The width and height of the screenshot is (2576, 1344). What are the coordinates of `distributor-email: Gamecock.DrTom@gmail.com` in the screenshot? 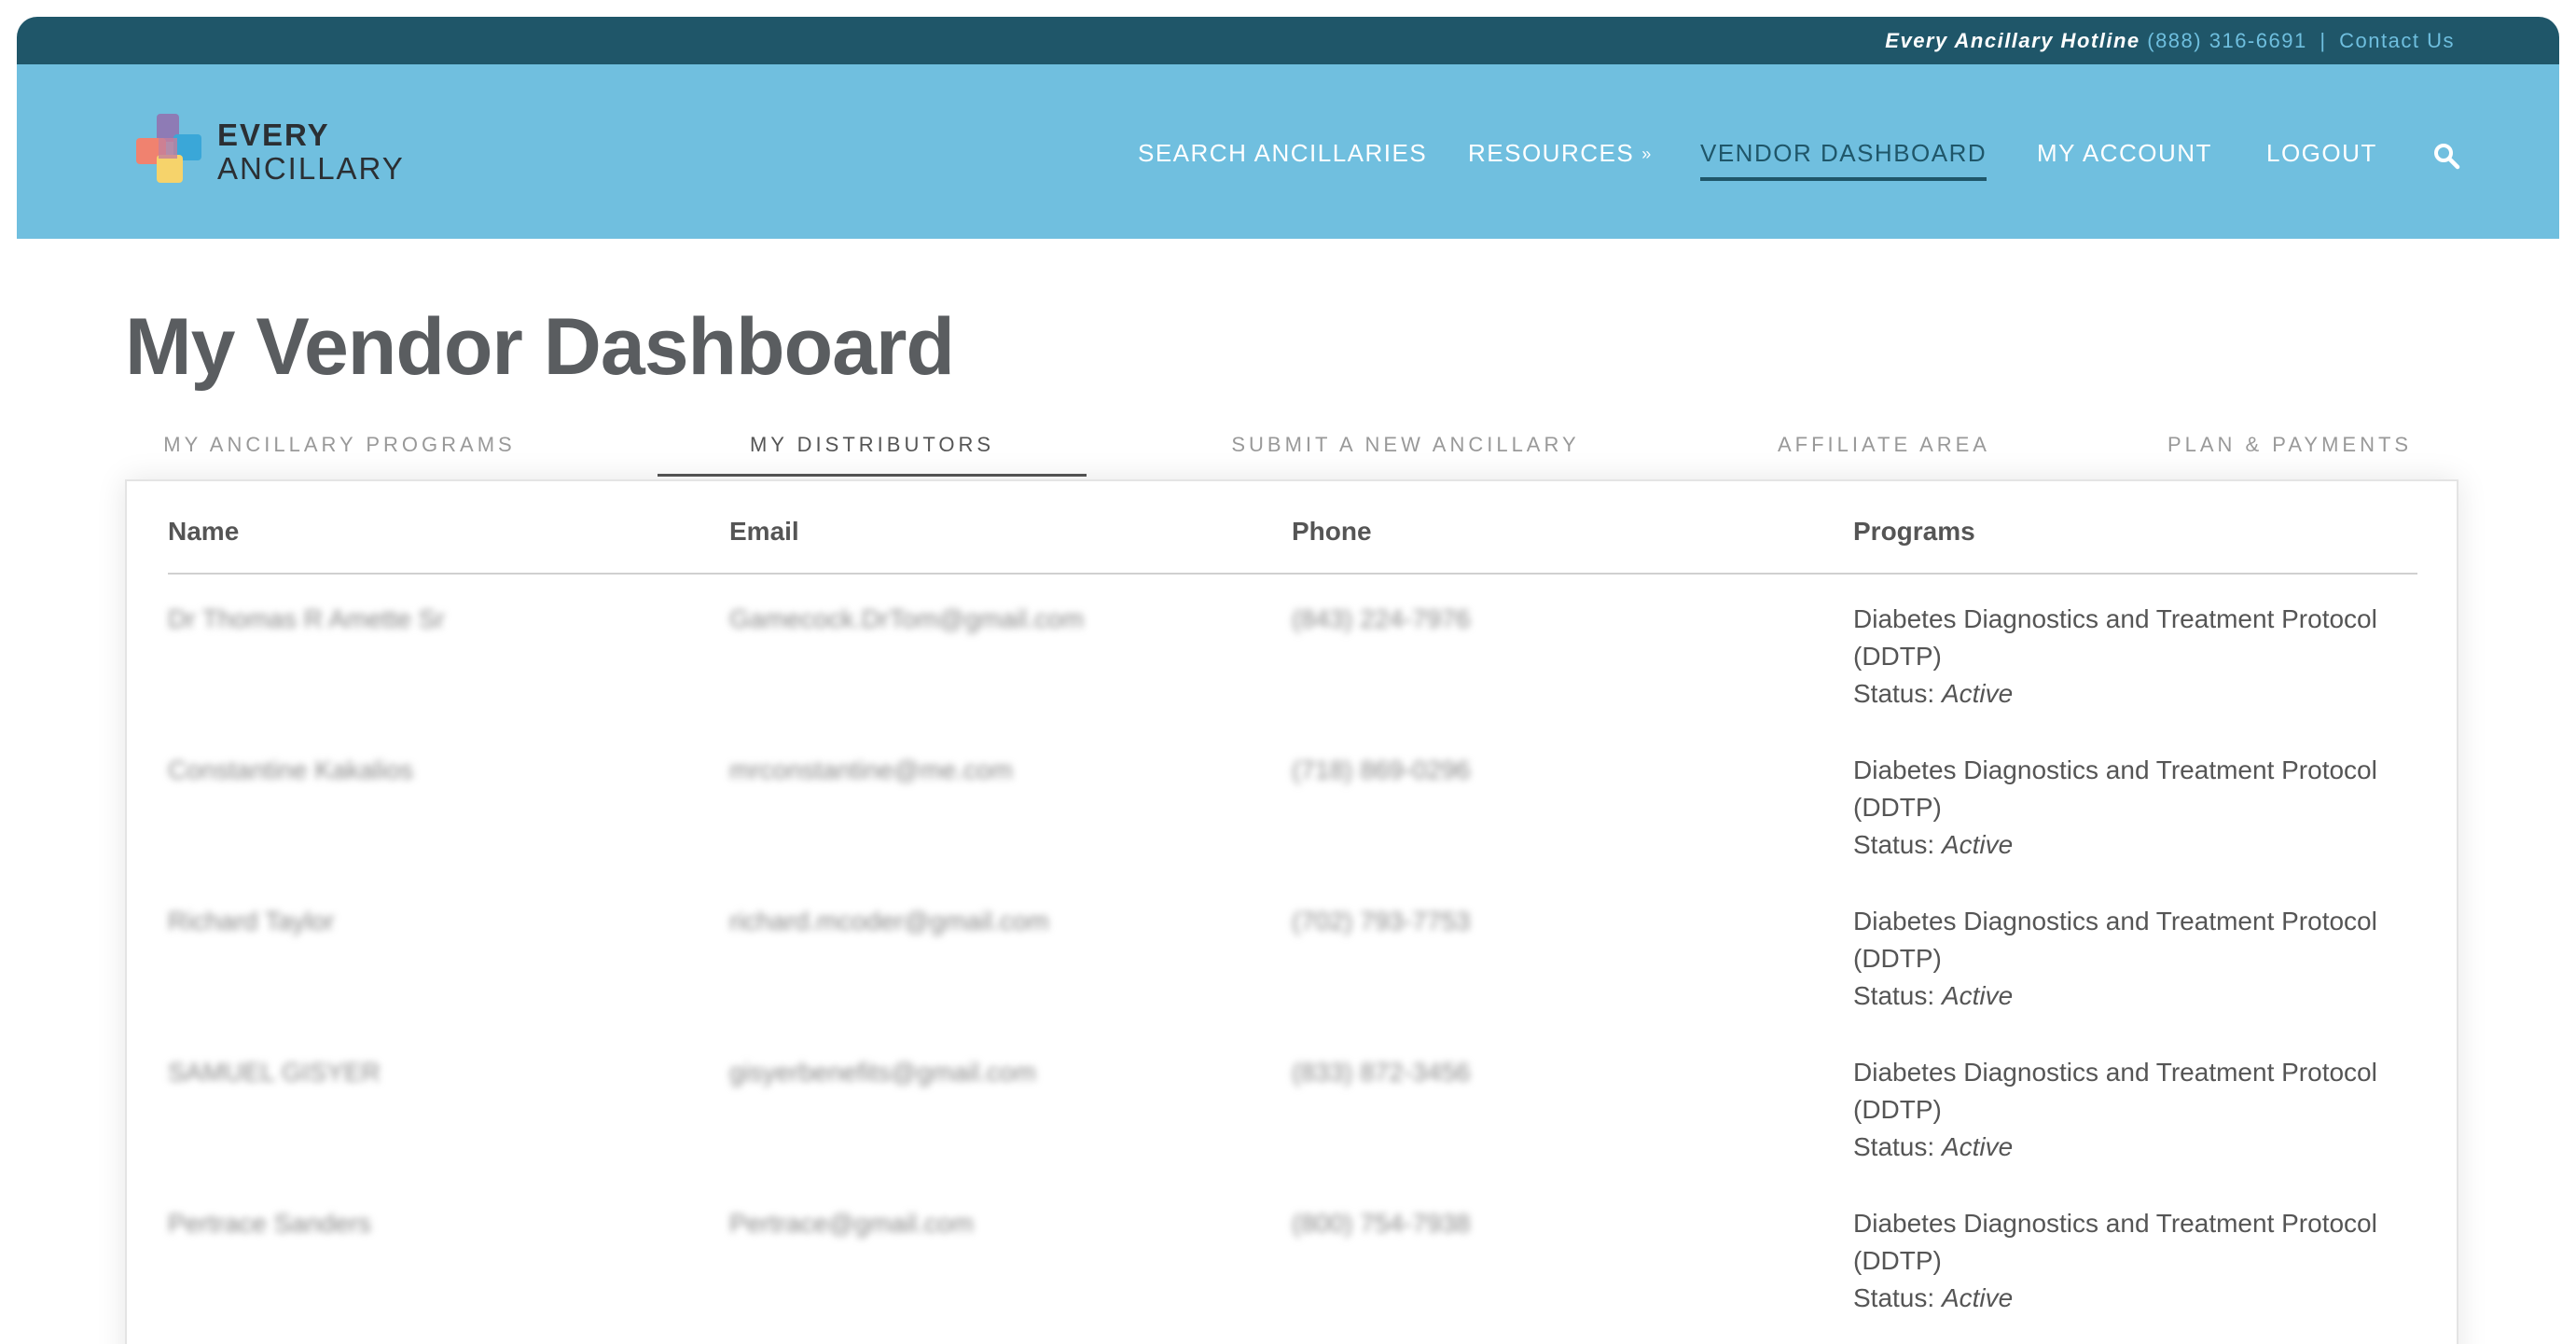 It's located at (907, 618).